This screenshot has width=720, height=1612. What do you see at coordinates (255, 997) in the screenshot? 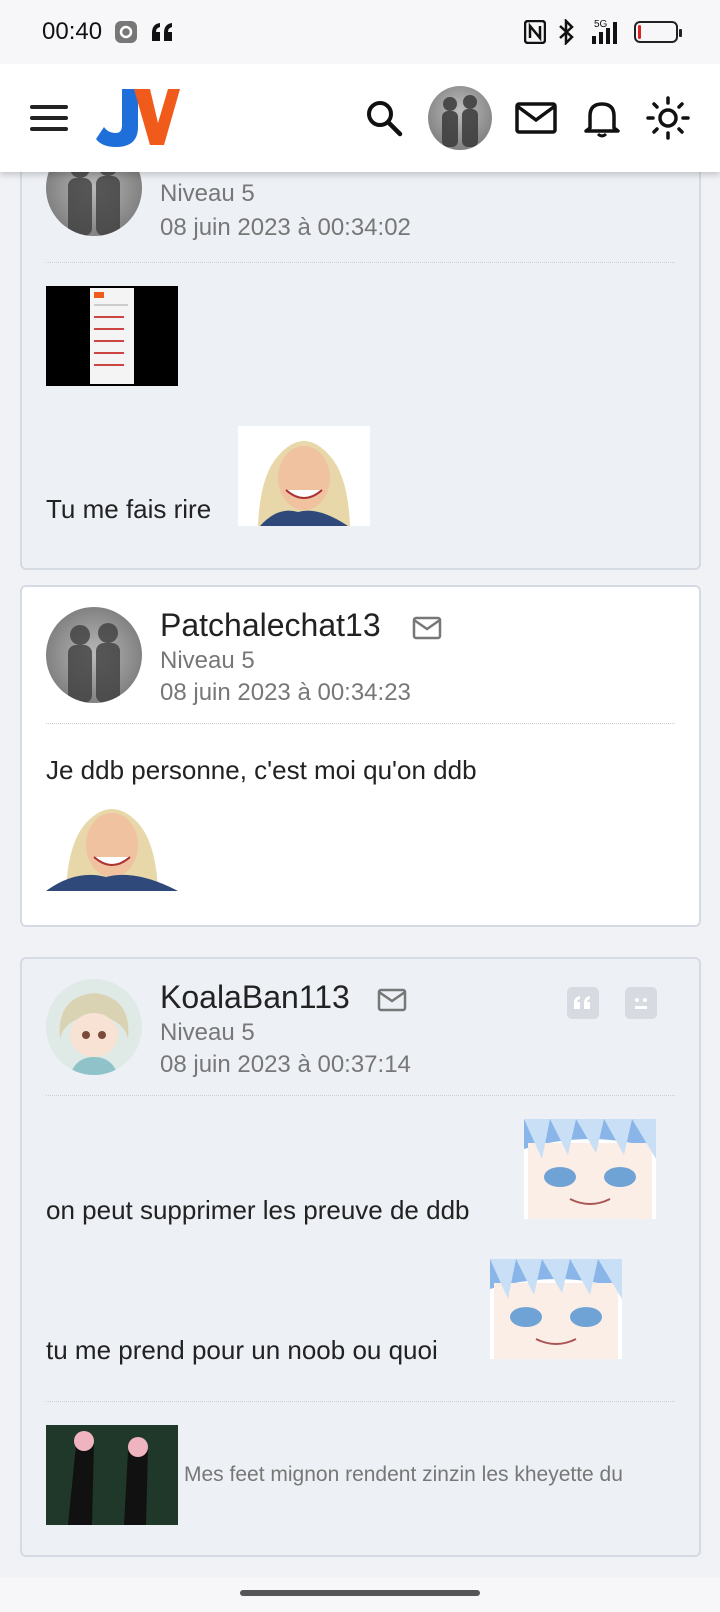
I see `author-name: KoalaBan113` at bounding box center [255, 997].